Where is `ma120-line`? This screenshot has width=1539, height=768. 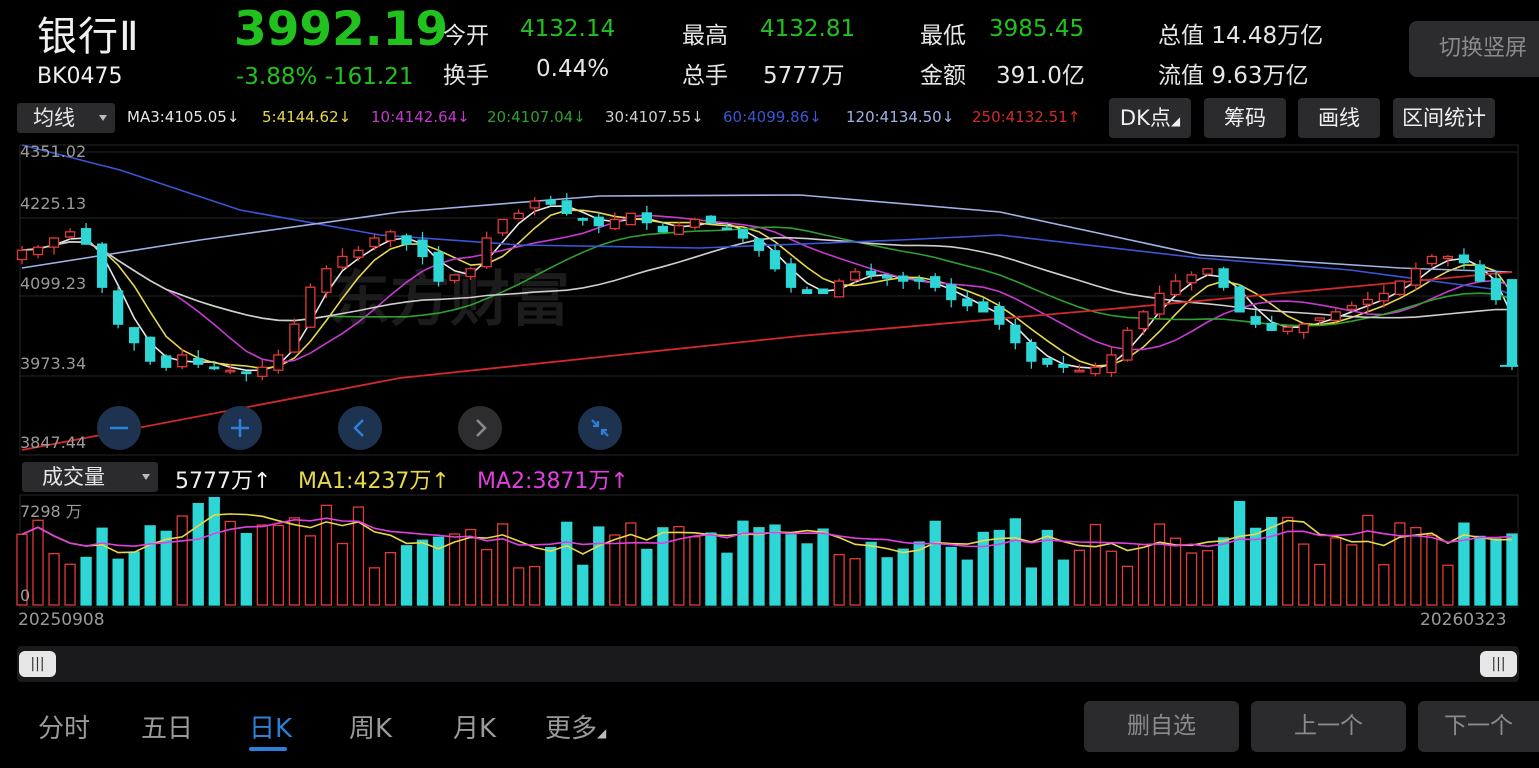 ma120-line is located at coordinates (767, 233).